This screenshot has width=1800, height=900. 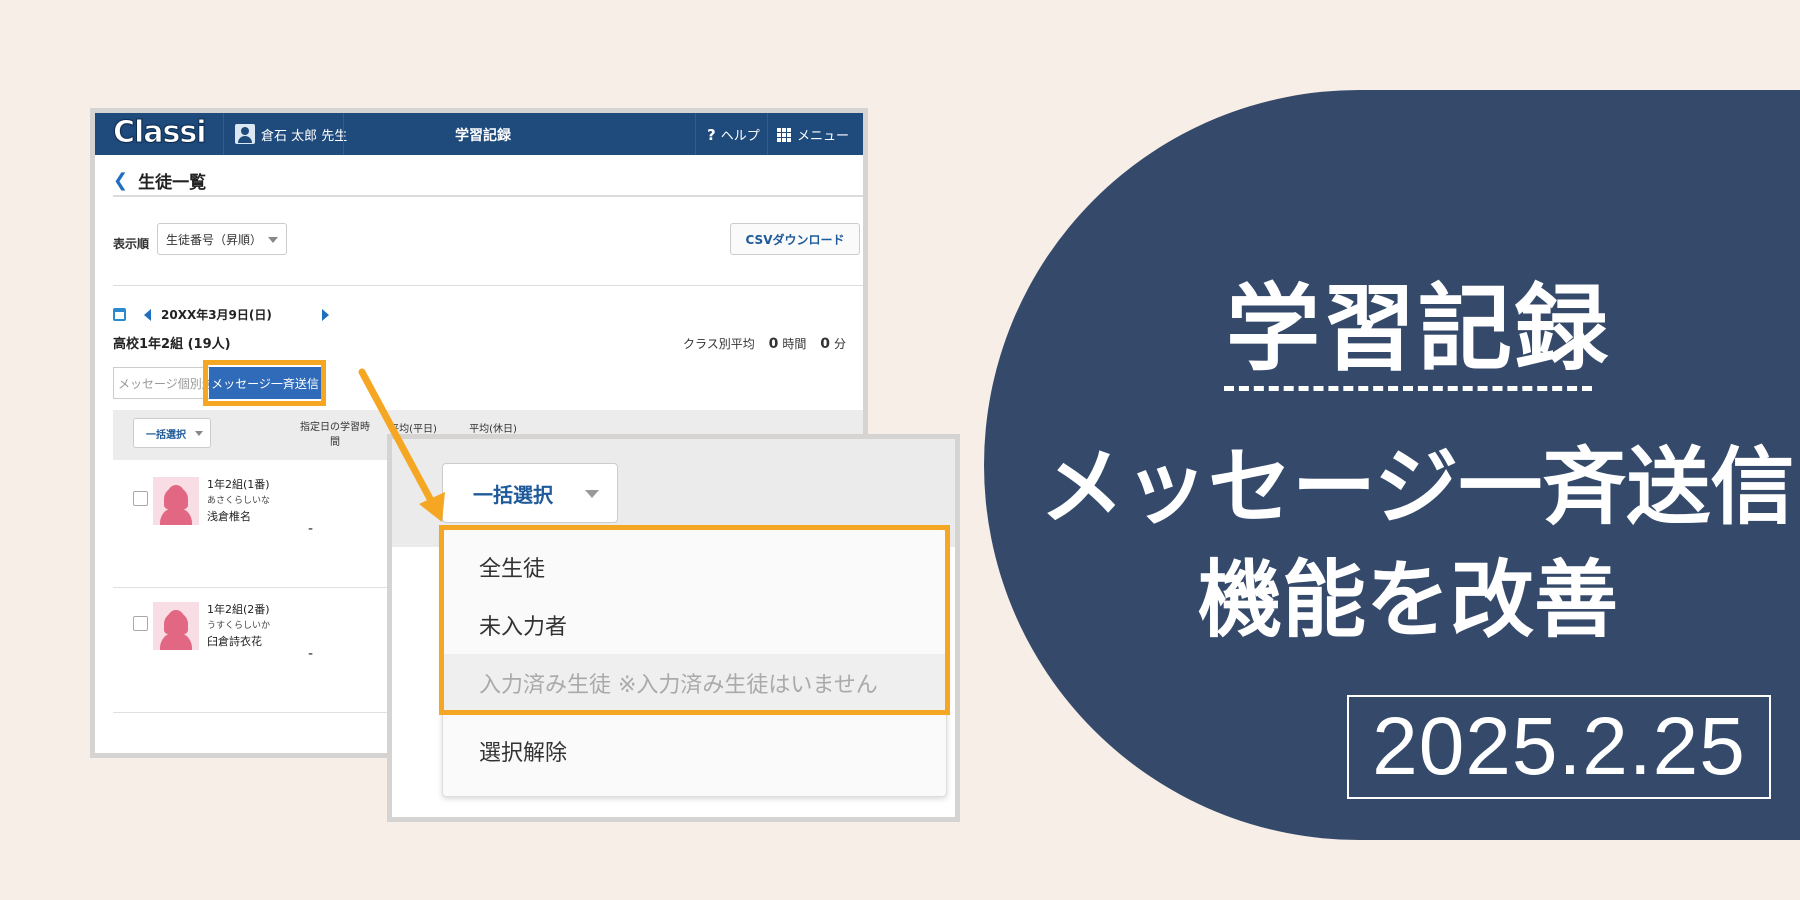 I want to click on menu-label: メニュー, so click(x=823, y=136).